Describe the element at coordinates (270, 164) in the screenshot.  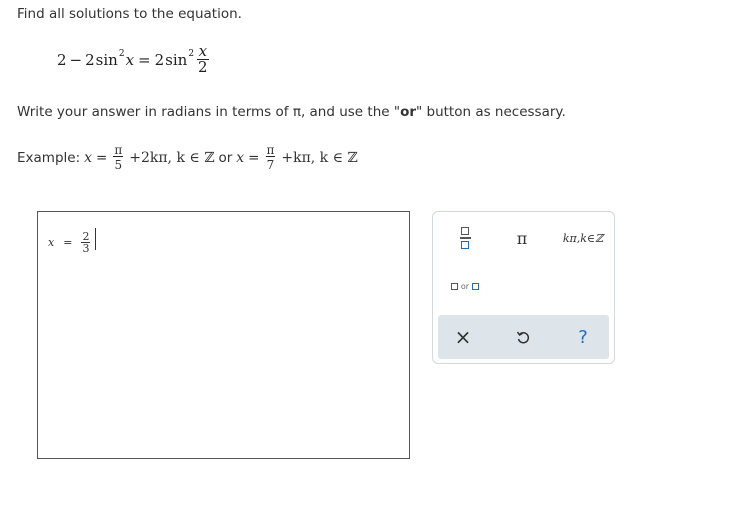
I see `example-frac2-den: 7` at that location.